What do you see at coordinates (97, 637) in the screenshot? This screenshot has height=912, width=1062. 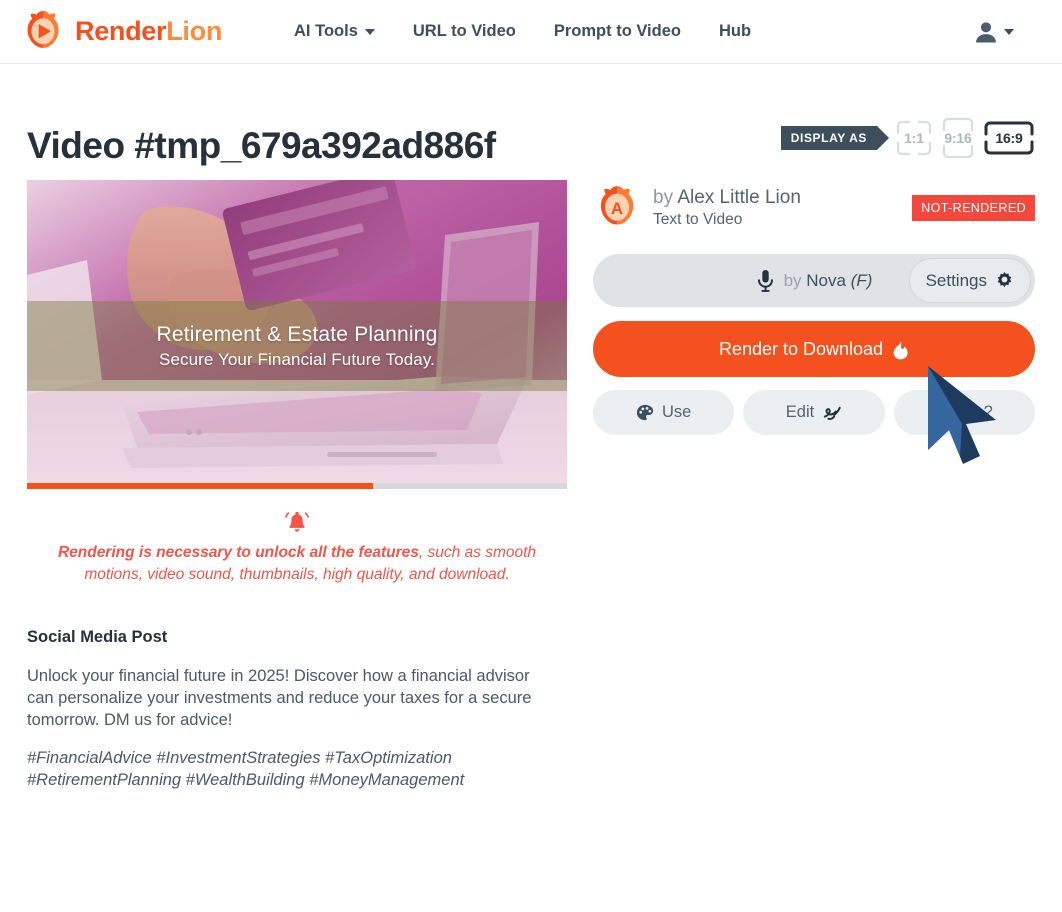 I see `social-media-post-heading: Social Media Post` at bounding box center [97, 637].